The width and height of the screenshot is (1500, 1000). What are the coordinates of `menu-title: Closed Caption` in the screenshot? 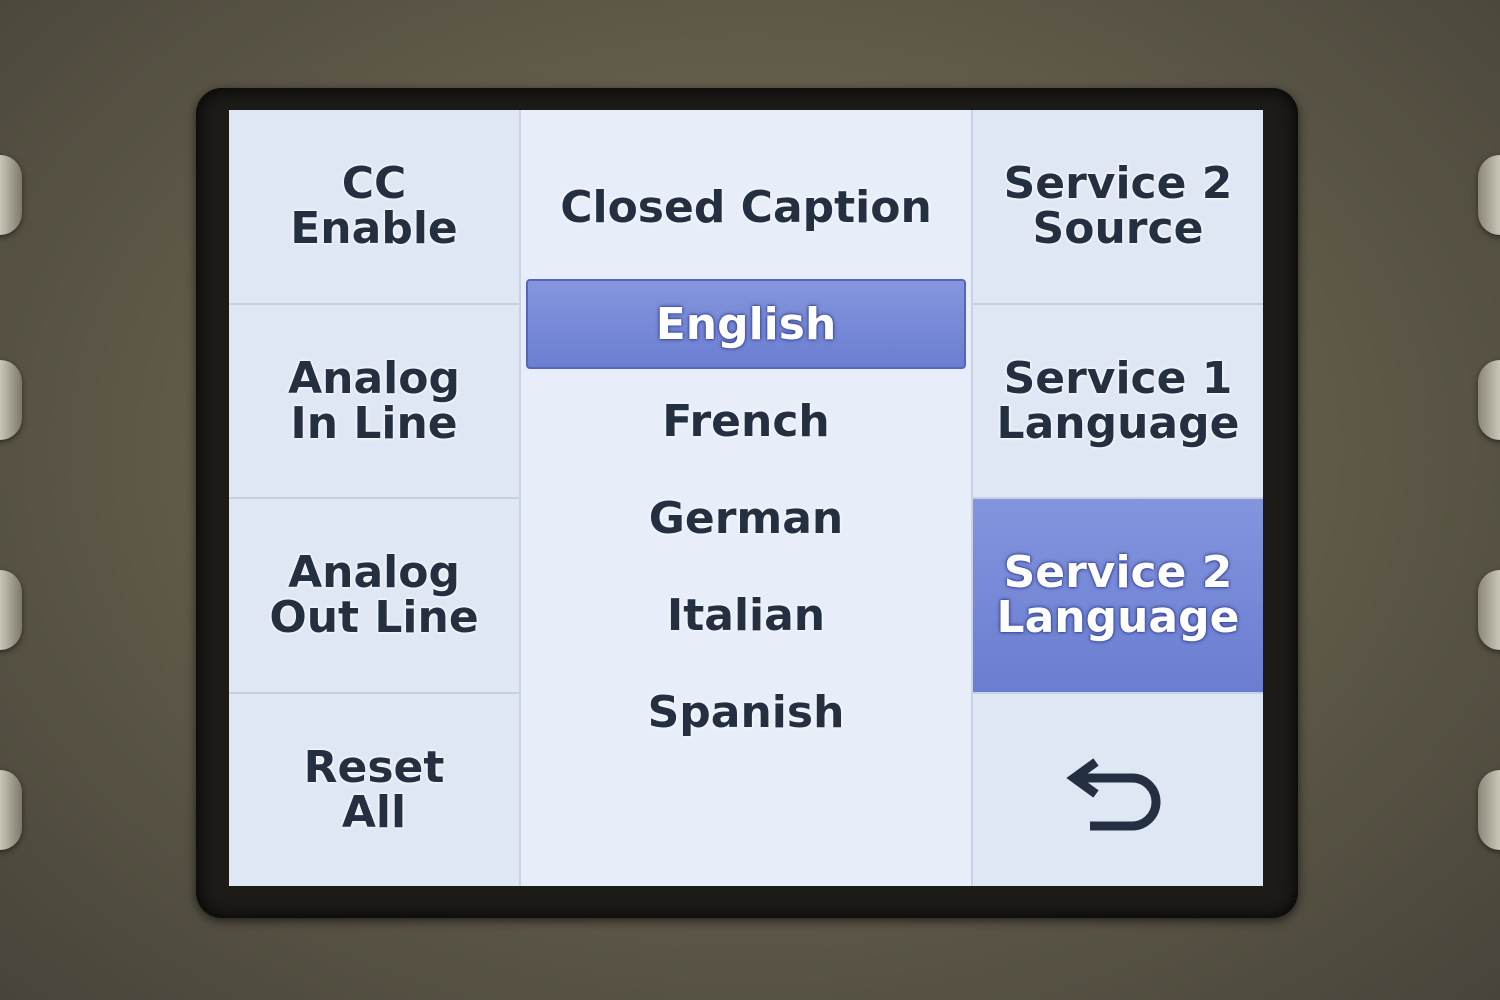 It's located at (746, 207).